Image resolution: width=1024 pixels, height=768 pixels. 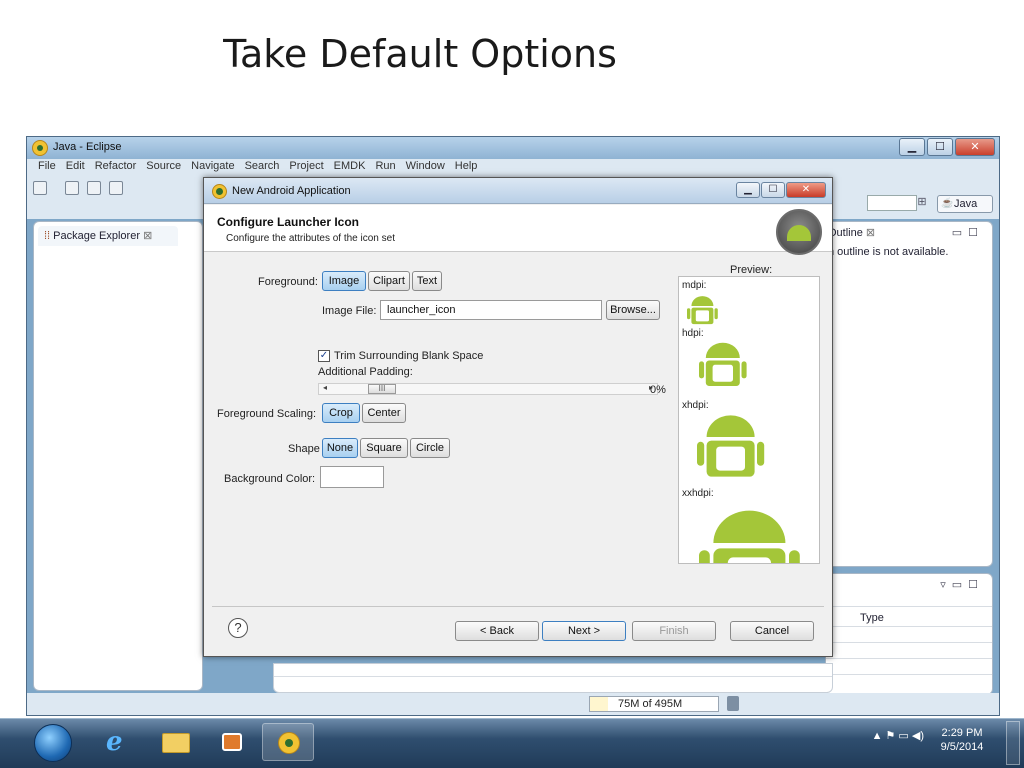 What do you see at coordinates (288, 222) in the screenshot?
I see `page-title: Configure Launcher Icon` at bounding box center [288, 222].